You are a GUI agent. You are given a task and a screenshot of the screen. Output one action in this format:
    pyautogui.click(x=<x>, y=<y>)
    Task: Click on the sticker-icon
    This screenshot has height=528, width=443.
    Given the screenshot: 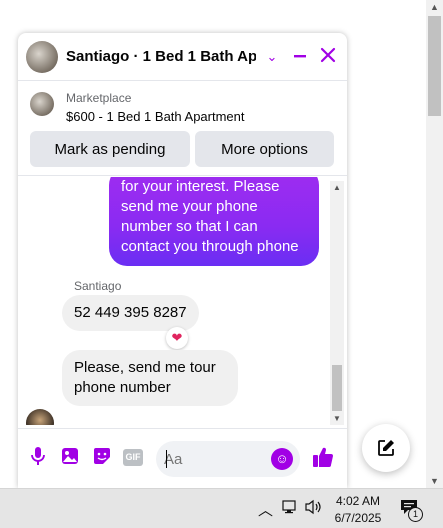 What is the action you would take?
    pyautogui.click(x=102, y=458)
    